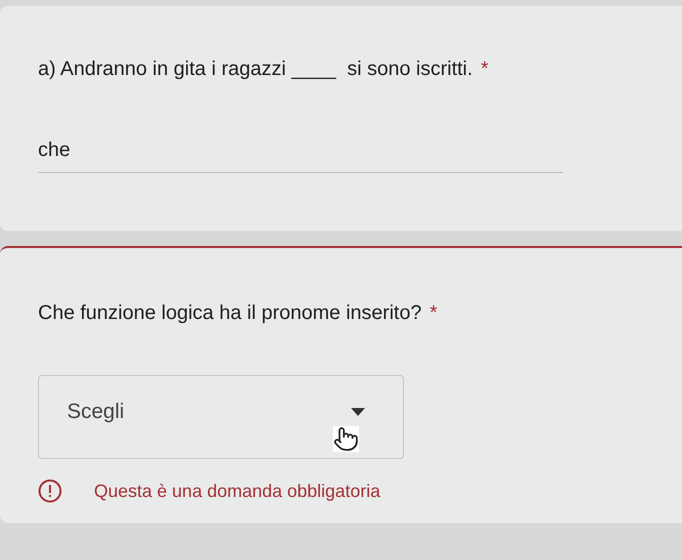 Image resolution: width=682 pixels, height=560 pixels. I want to click on dropdown: Scegli, so click(221, 417).